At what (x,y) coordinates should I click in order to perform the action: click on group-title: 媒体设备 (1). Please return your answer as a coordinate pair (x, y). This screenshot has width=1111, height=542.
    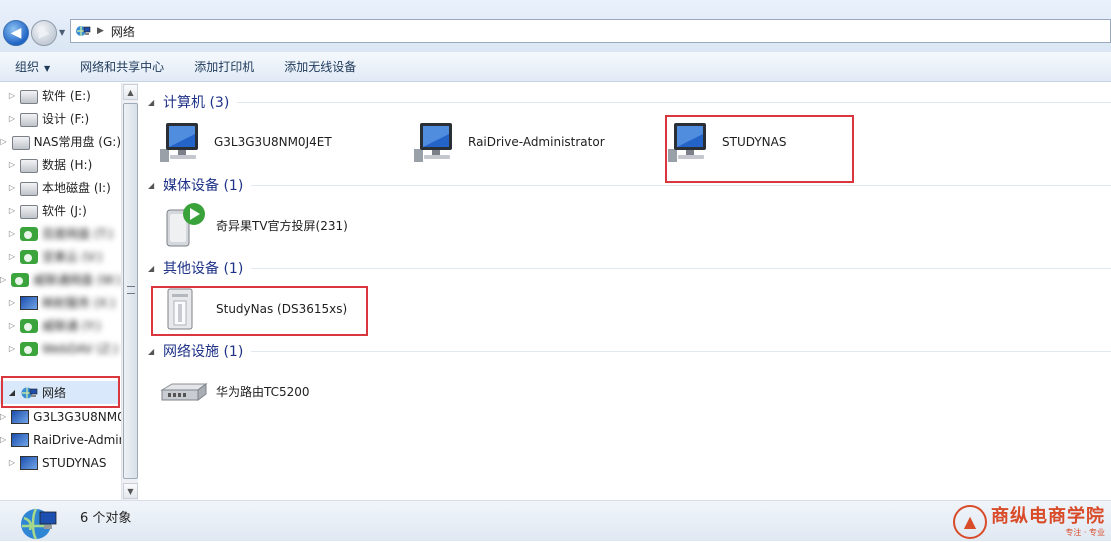
    Looking at the image, I should click on (203, 186).